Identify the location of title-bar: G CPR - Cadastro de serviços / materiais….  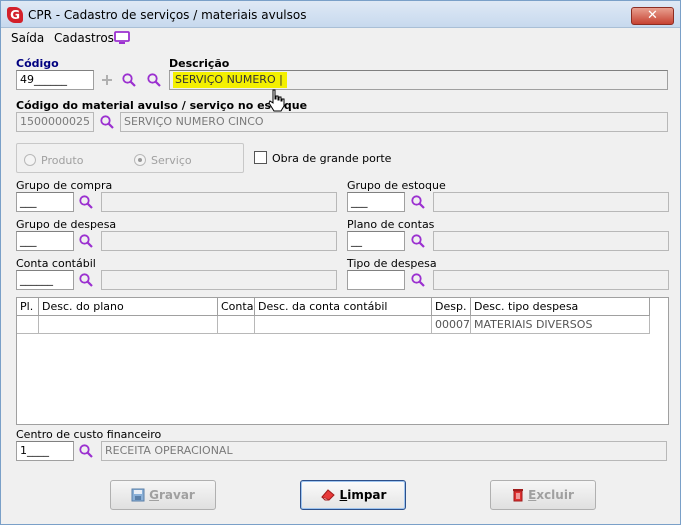
(340, 14).